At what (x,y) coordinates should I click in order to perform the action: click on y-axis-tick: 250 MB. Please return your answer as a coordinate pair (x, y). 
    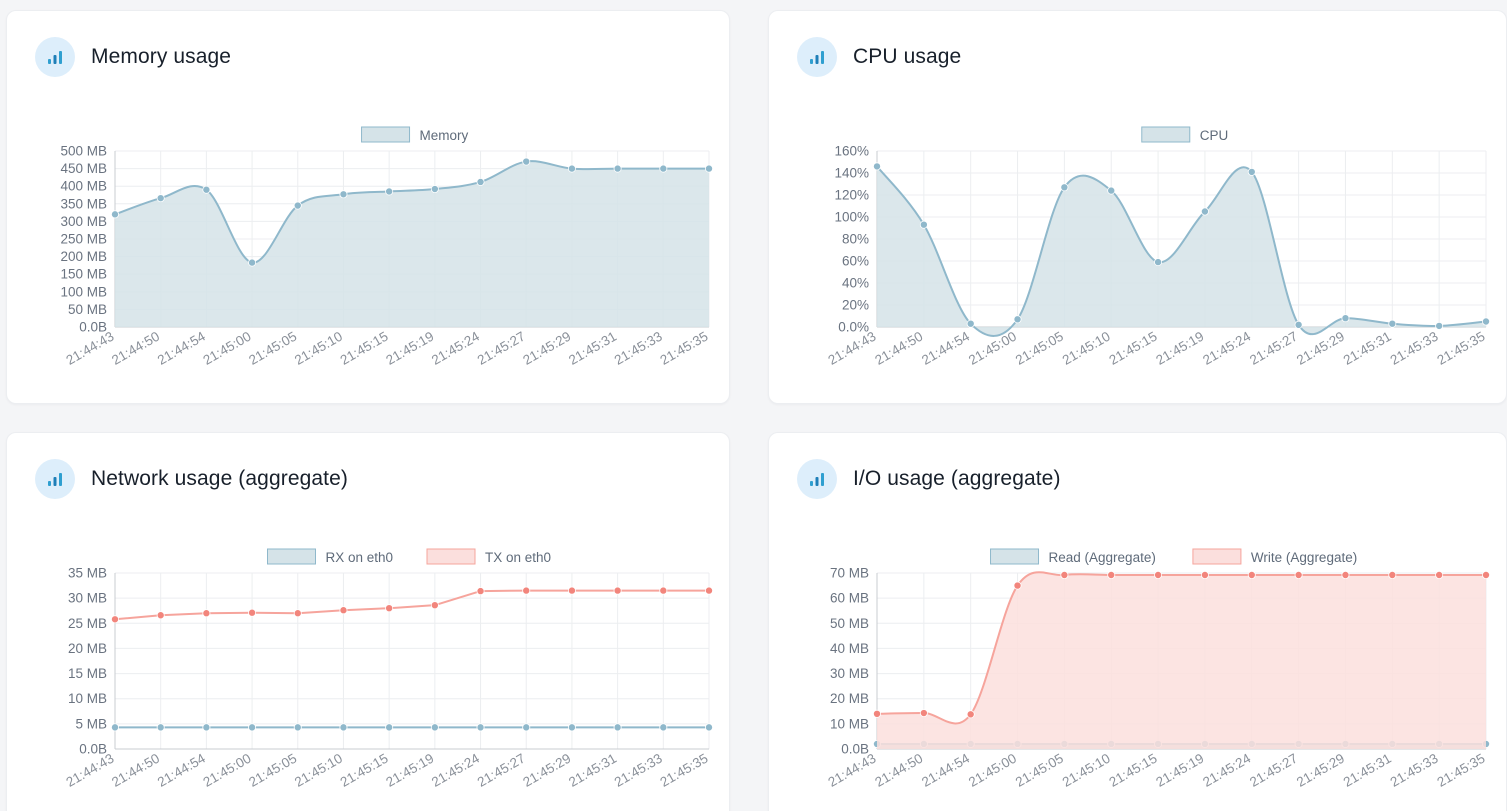
    Looking at the image, I should click on (83, 239).